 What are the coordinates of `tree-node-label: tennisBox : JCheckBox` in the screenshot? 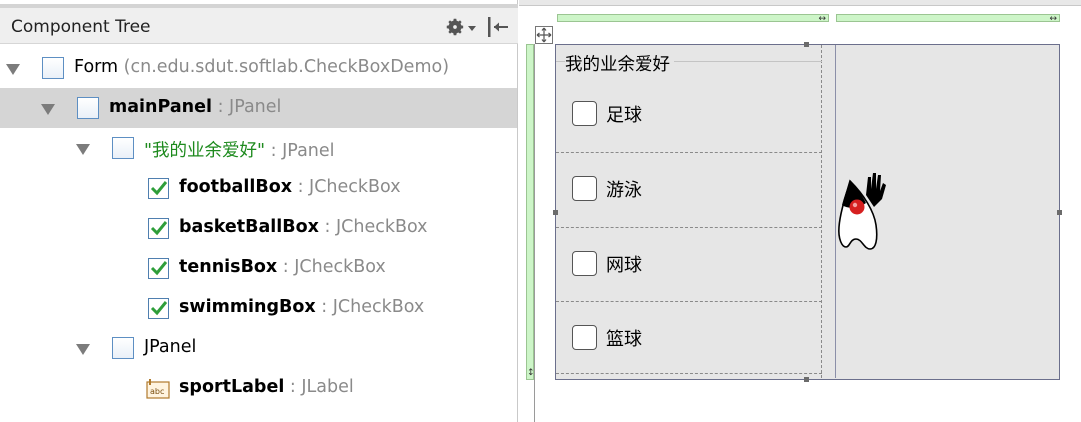 It's located at (282, 267).